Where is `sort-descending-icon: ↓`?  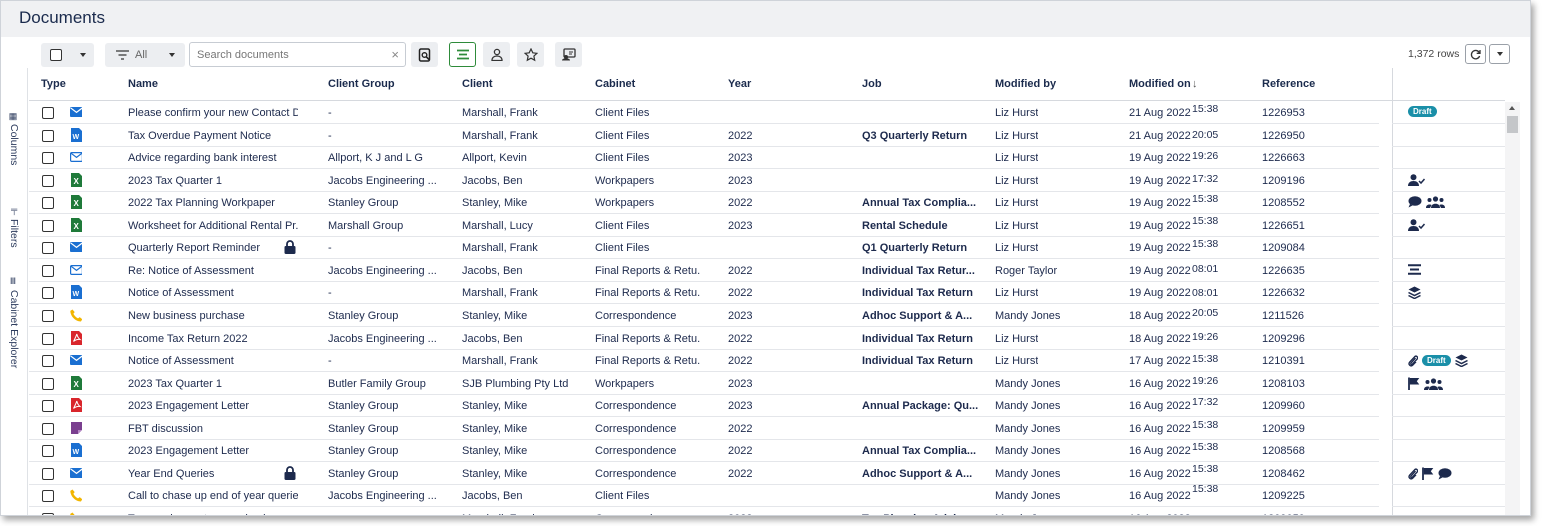
sort-descending-icon: ↓ is located at coordinates (1195, 84).